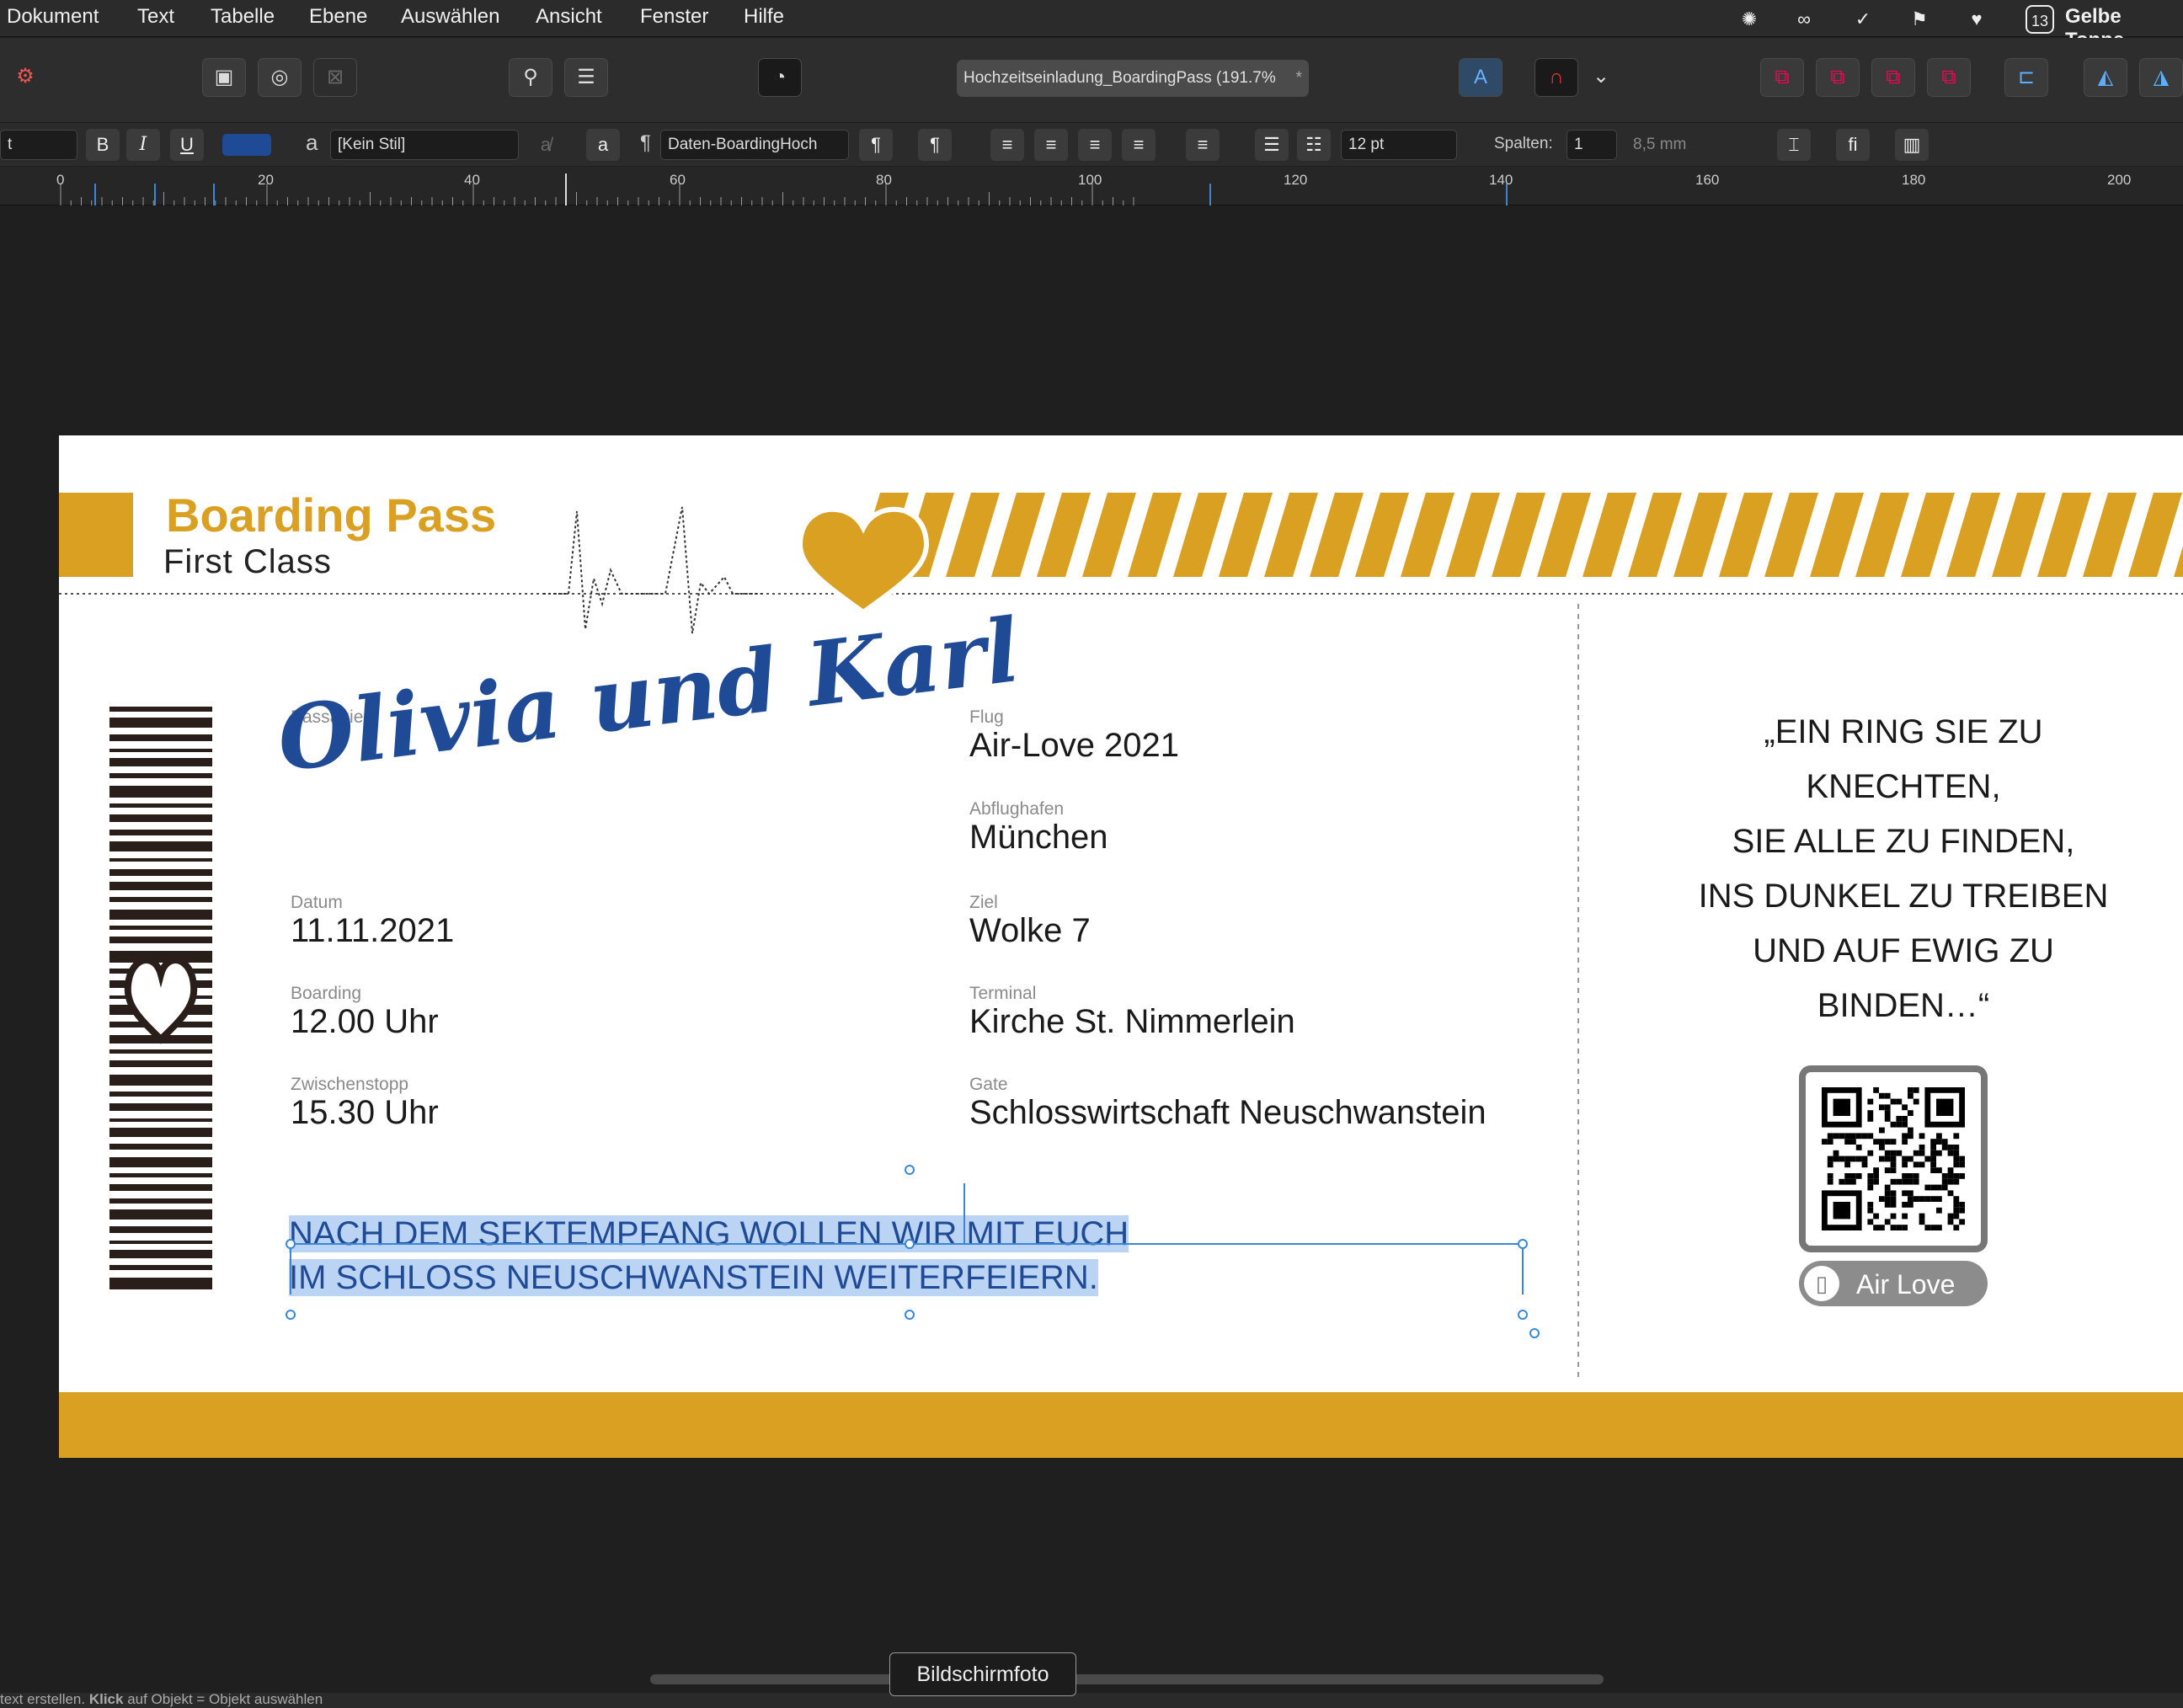 The image size is (2183, 1708). Describe the element at coordinates (291, 1315) in the screenshot. I see `resize-handle-bl` at that location.